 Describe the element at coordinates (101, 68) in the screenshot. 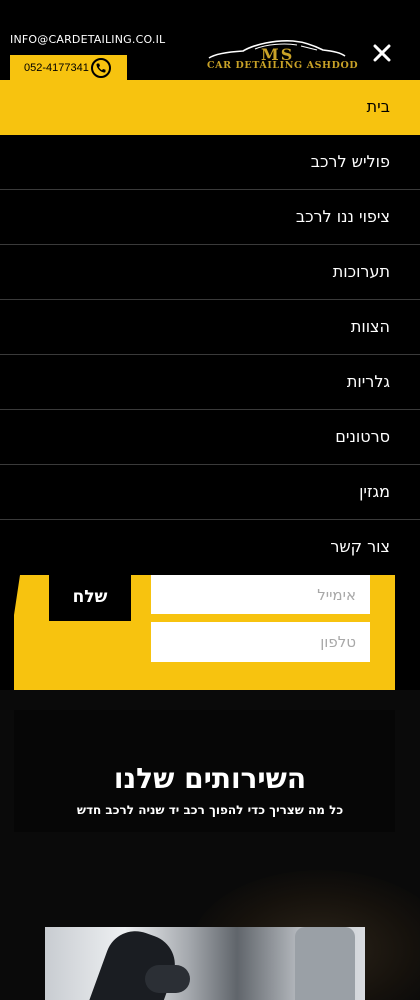

I see `phone-icon` at that location.